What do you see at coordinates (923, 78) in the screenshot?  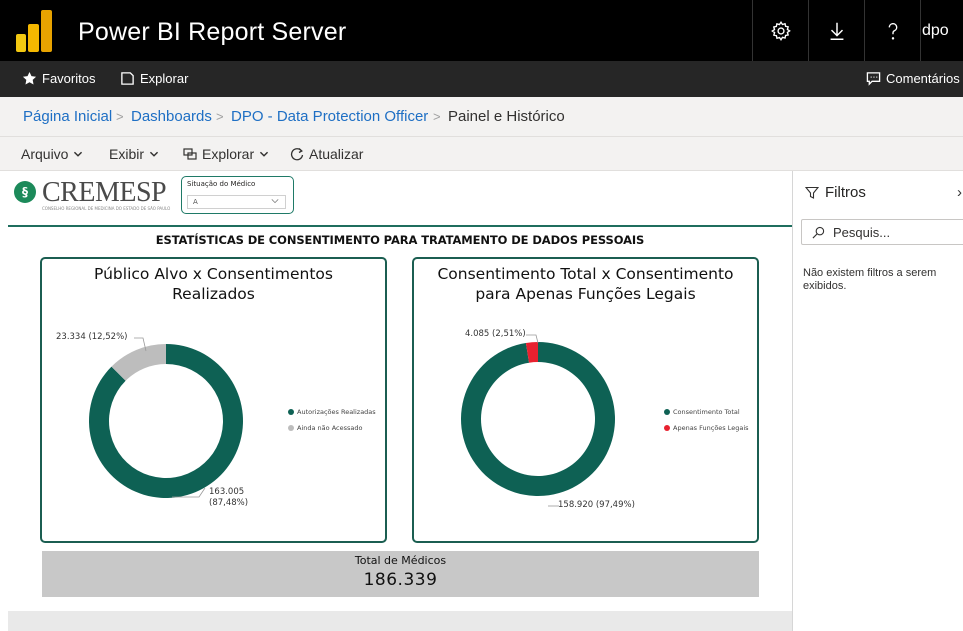 I see `comments-label: Comentários` at bounding box center [923, 78].